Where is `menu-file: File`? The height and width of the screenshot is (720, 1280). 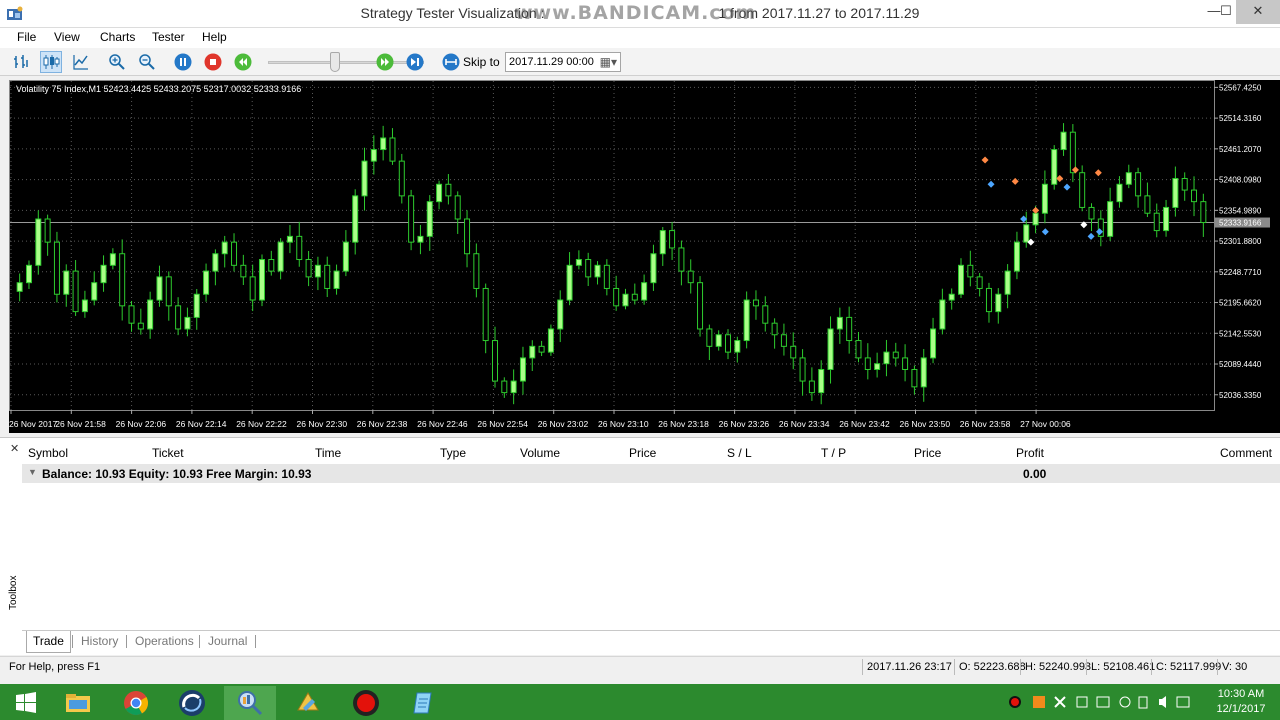 menu-file: File is located at coordinates (26, 37).